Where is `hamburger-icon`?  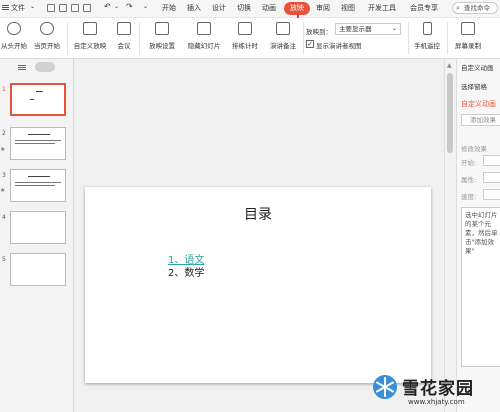 hamburger-icon is located at coordinates (5, 5).